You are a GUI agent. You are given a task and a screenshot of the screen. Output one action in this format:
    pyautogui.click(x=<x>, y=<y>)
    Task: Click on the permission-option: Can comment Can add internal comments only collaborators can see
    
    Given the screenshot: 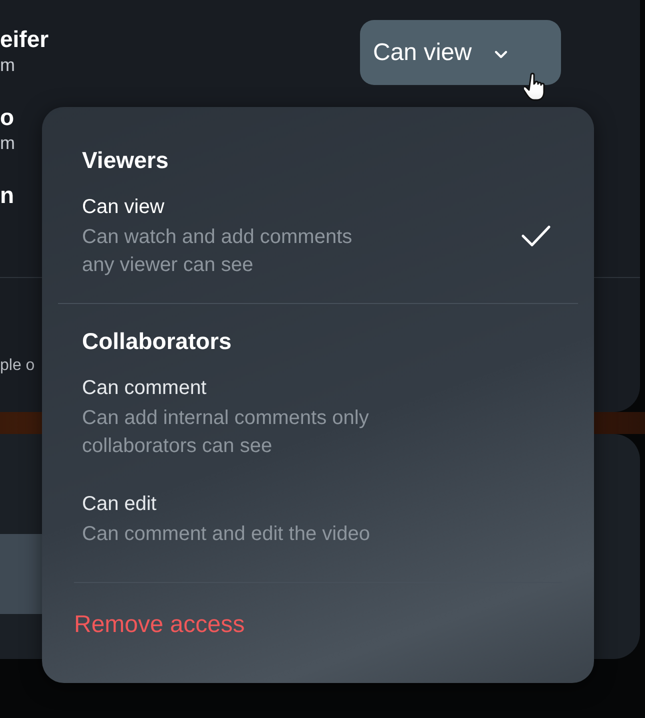 What is the action you would take?
    pyautogui.click(x=322, y=417)
    